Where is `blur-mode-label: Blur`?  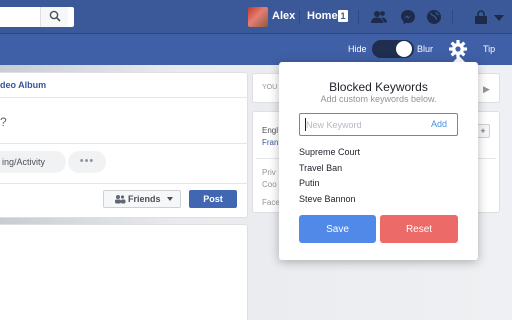 blur-mode-label: Blur is located at coordinates (425, 49).